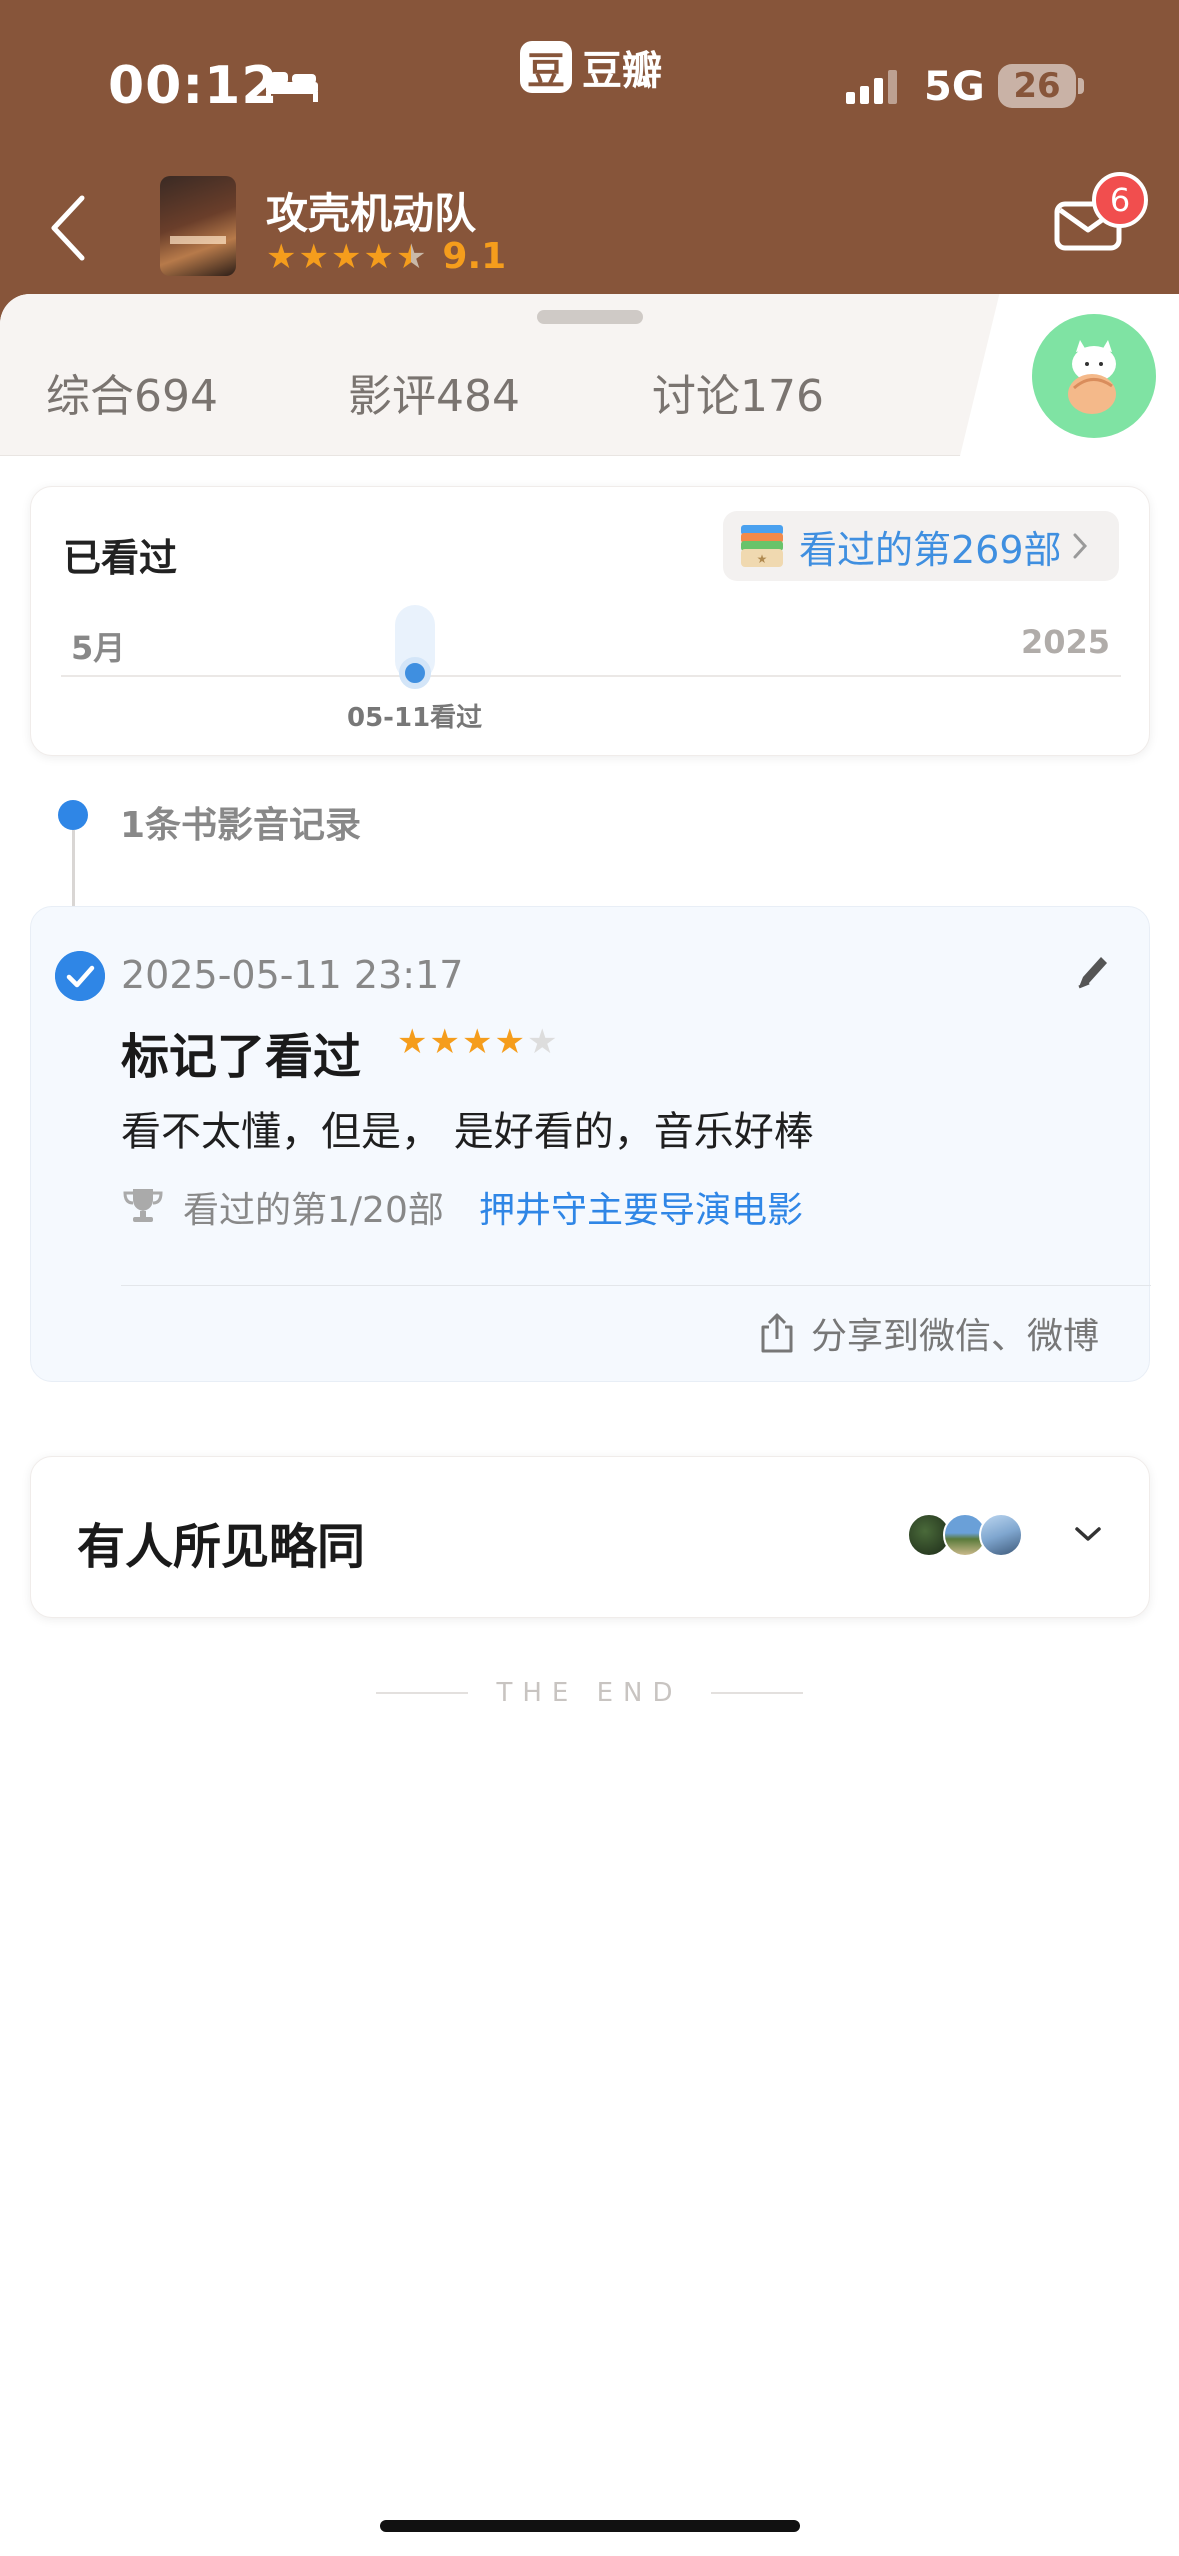  What do you see at coordinates (955, 1336) in the screenshot?
I see `share-text: 分享到微信、微博` at bounding box center [955, 1336].